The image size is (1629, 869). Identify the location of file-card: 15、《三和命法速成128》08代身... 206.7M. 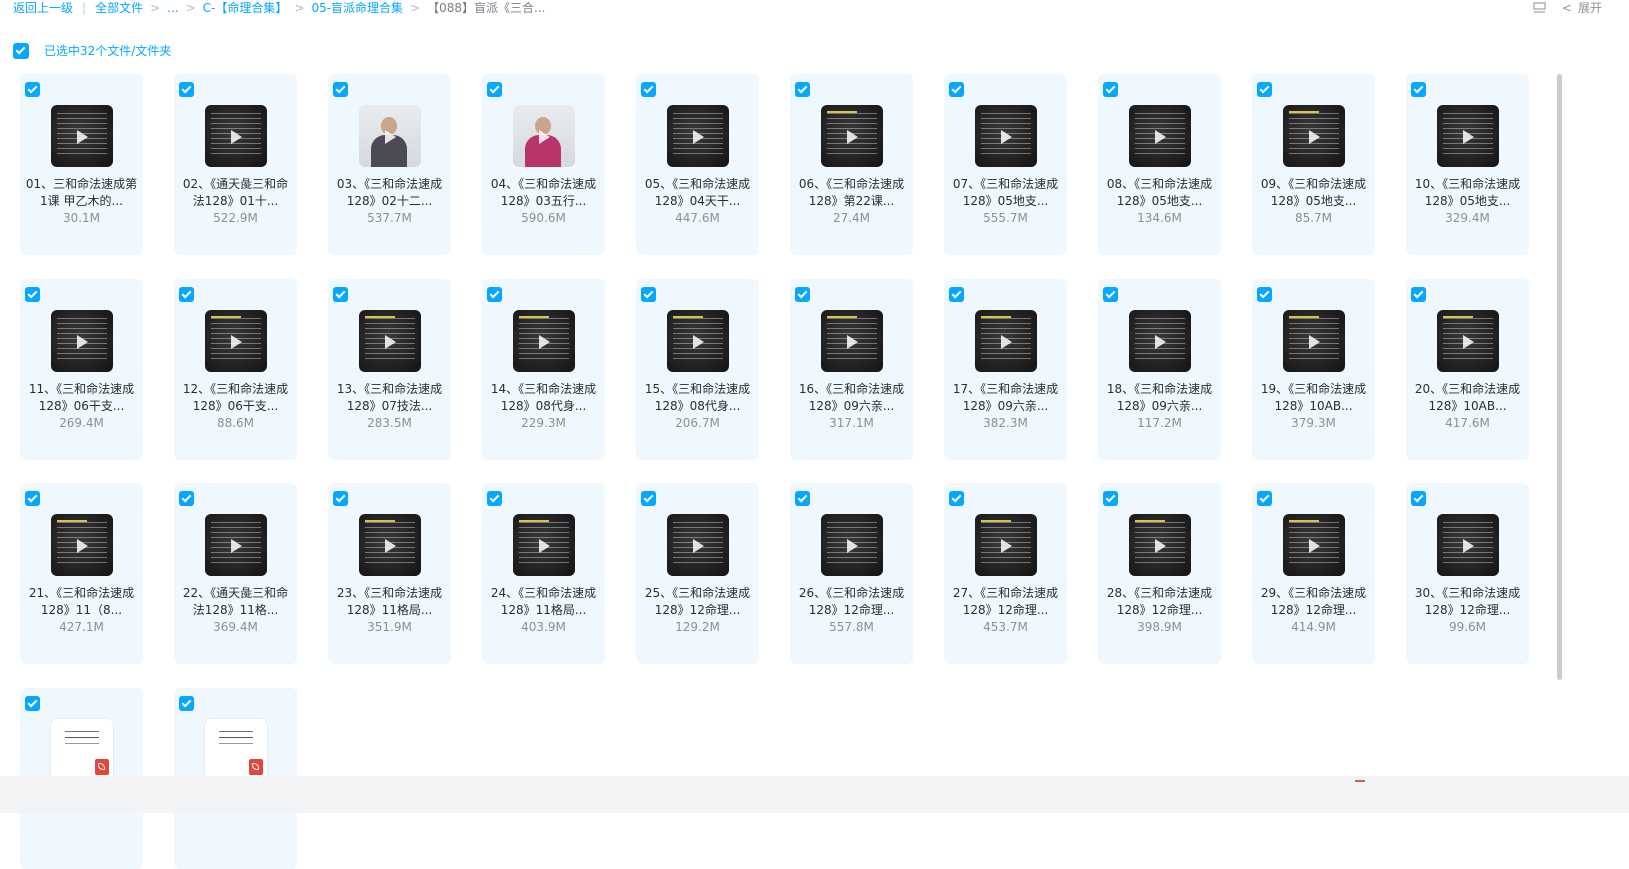
(697, 369).